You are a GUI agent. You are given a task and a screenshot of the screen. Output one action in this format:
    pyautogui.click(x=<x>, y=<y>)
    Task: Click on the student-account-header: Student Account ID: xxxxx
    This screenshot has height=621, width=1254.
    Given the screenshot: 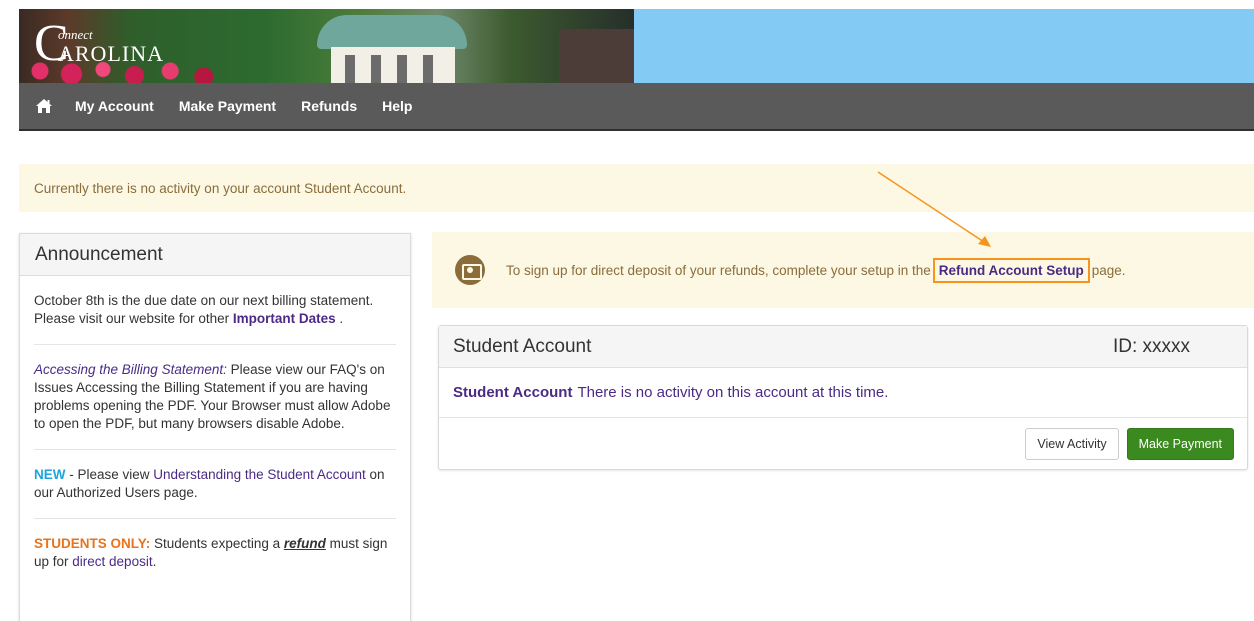 What is the action you would take?
    pyautogui.click(x=843, y=347)
    